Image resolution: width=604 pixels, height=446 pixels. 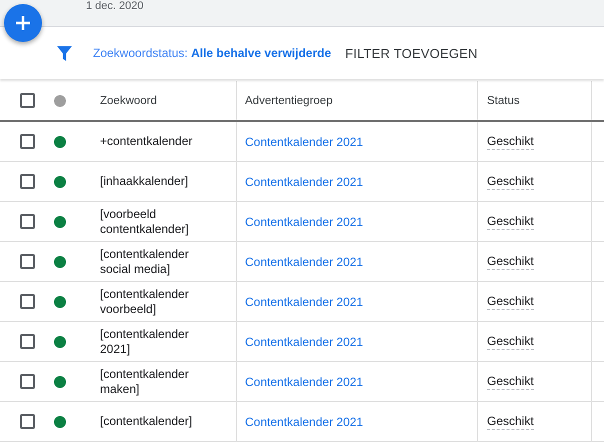 I want to click on add-button, so click(x=23, y=23).